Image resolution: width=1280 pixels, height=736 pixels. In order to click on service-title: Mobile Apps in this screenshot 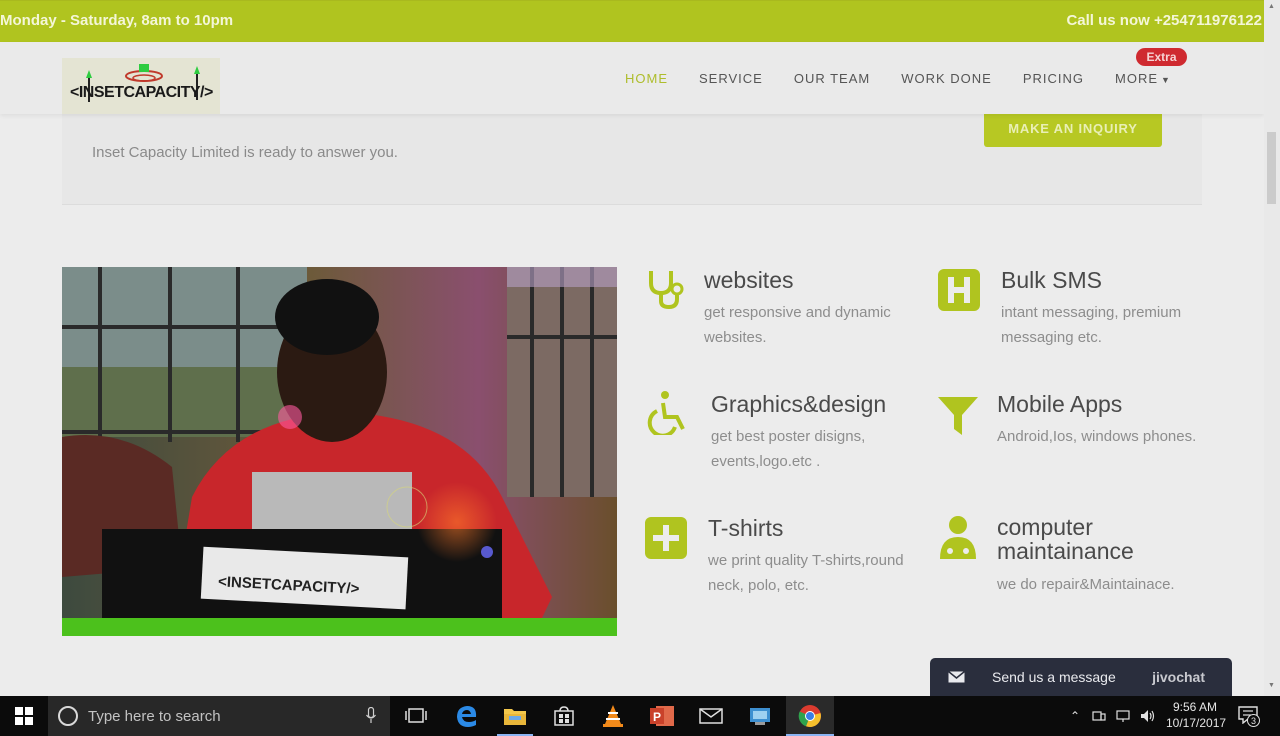, I will do `click(1060, 404)`.